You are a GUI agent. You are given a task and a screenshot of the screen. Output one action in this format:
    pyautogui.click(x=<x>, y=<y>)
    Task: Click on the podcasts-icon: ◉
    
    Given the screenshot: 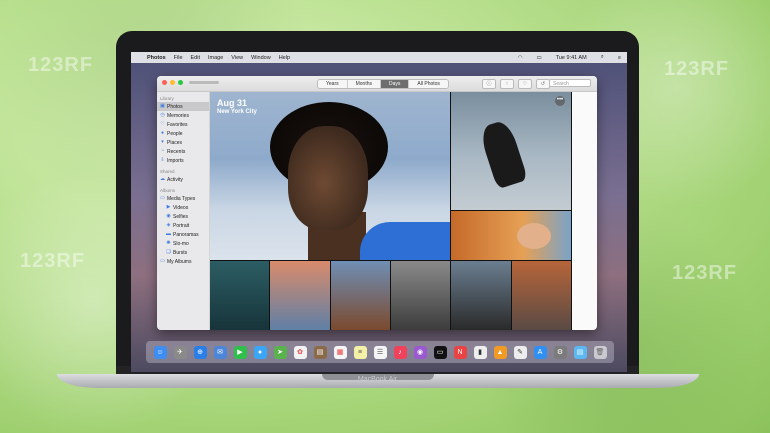 What is the action you would take?
    pyautogui.click(x=420, y=352)
    